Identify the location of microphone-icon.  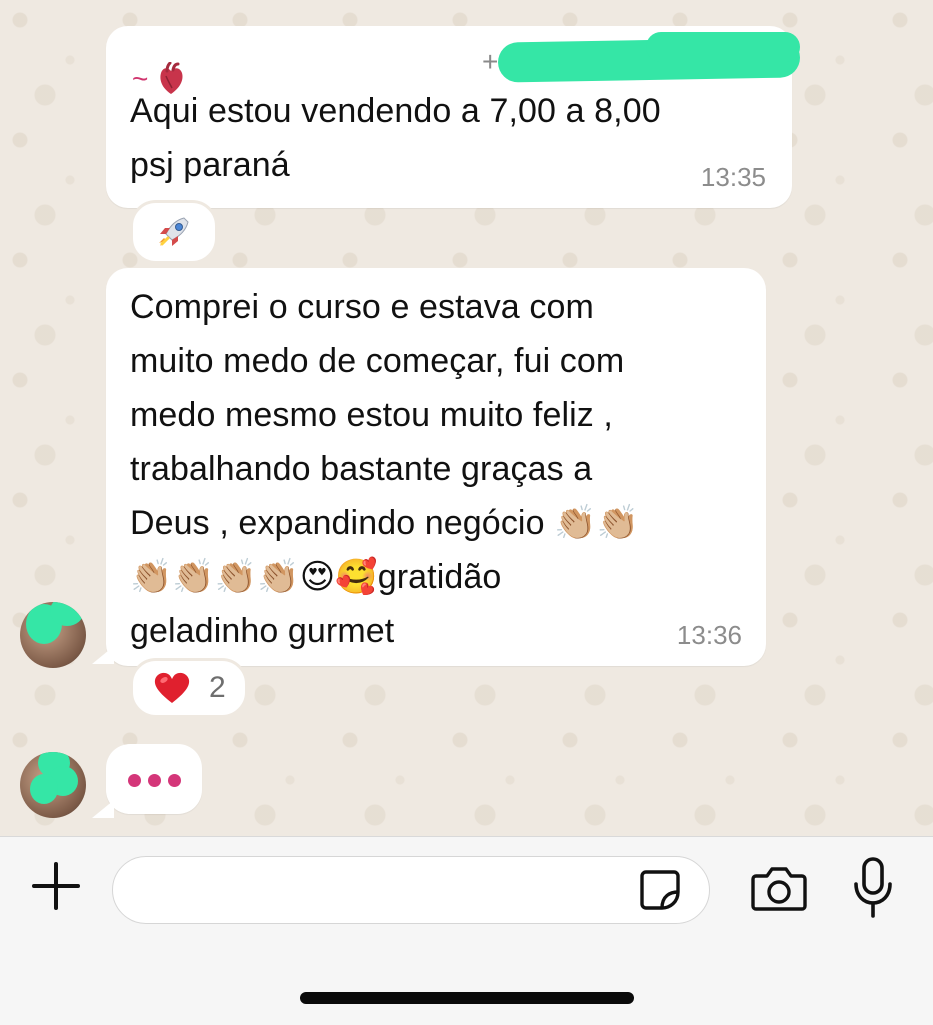
(873, 888).